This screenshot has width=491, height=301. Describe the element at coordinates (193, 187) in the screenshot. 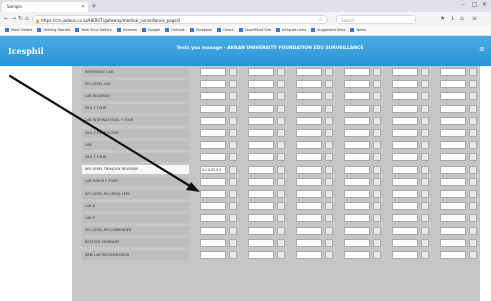

I see `arrow-head` at that location.